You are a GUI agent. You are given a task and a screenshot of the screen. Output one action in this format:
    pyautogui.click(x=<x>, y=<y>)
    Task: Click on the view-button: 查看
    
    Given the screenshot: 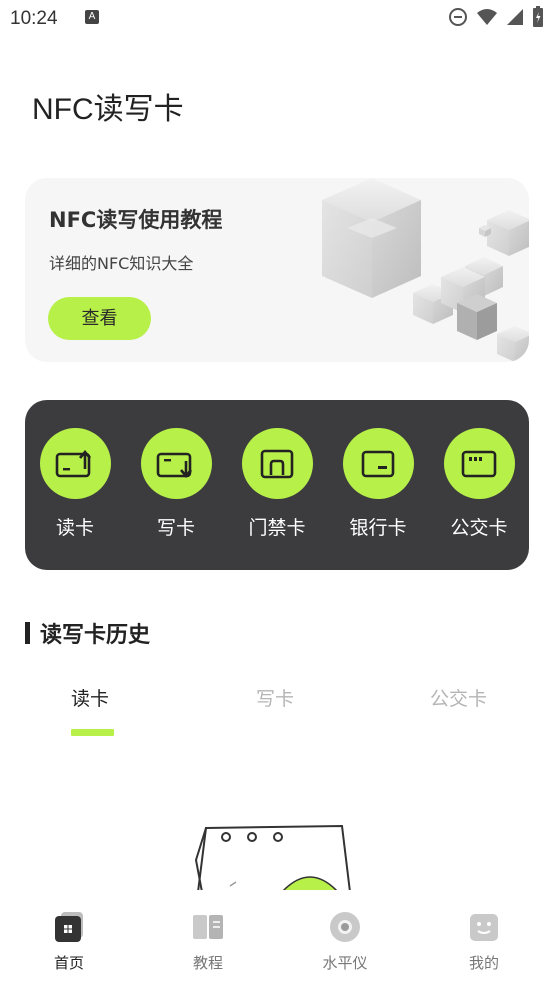 What is the action you would take?
    pyautogui.click(x=99, y=318)
    